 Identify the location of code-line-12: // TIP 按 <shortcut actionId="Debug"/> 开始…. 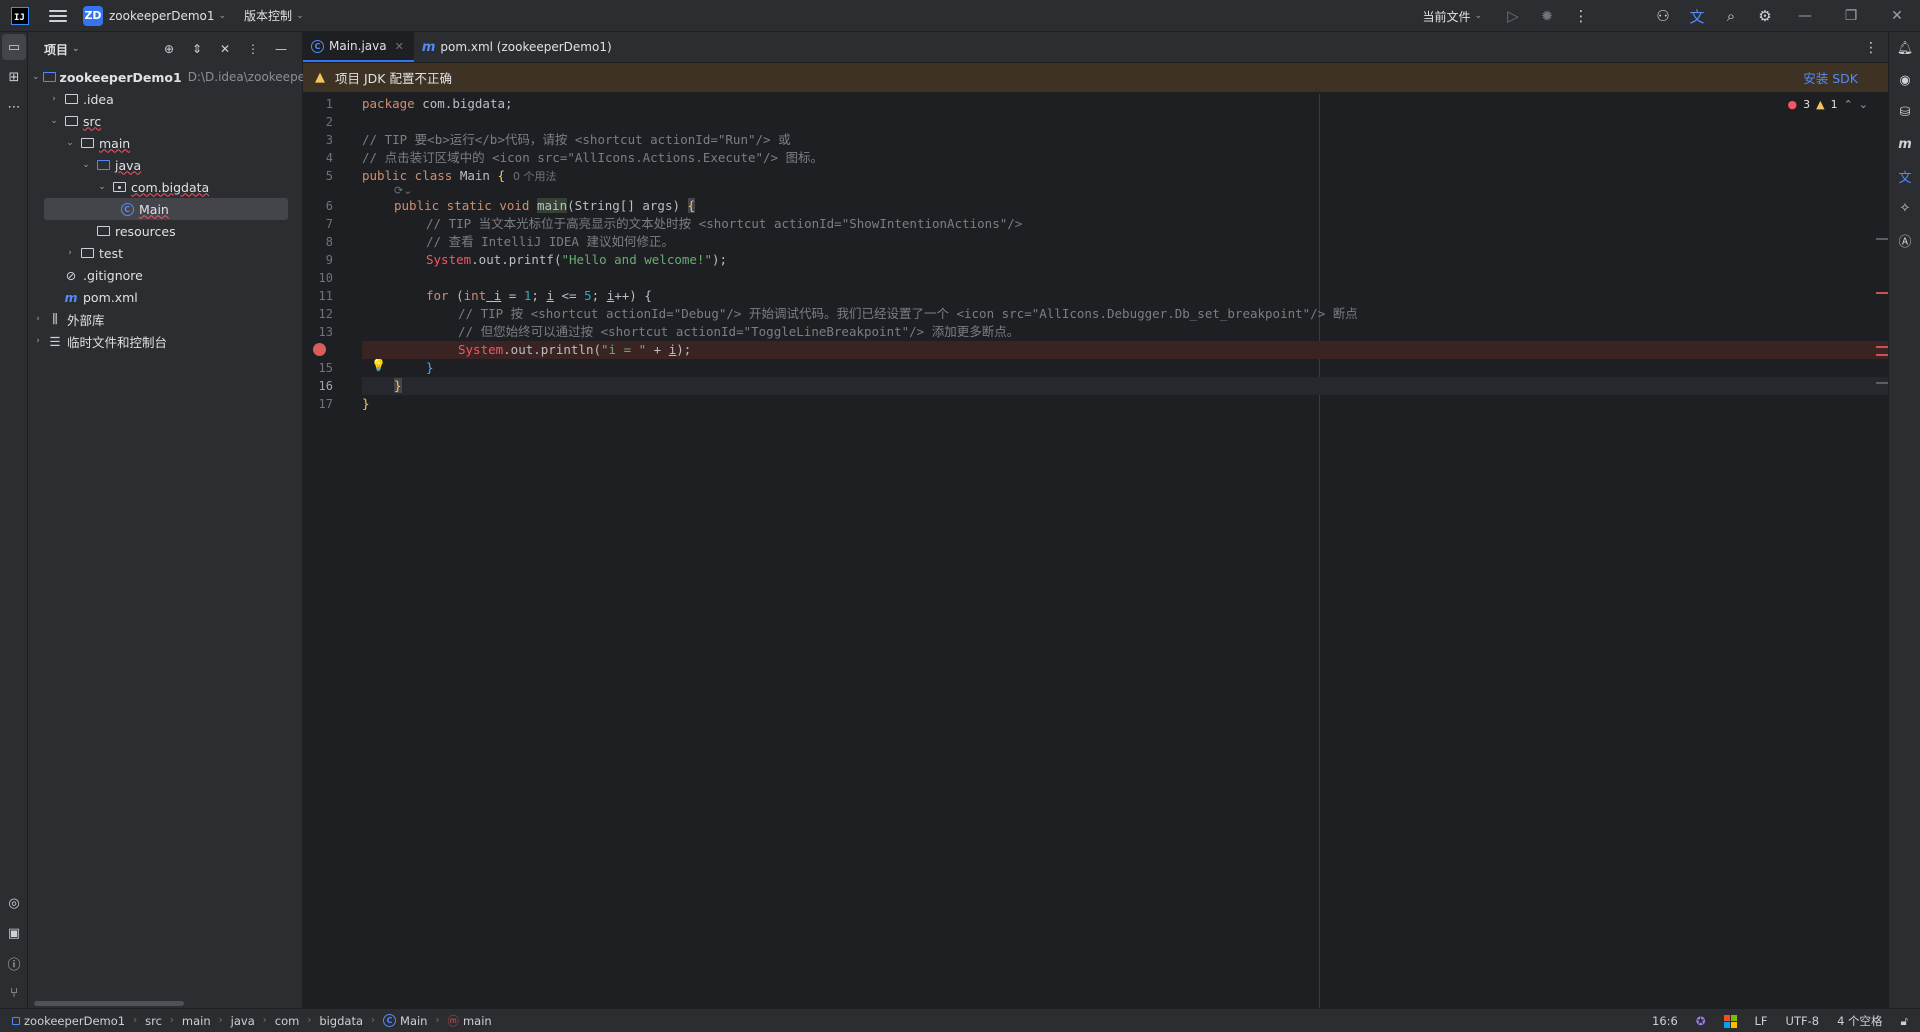
(908, 313).